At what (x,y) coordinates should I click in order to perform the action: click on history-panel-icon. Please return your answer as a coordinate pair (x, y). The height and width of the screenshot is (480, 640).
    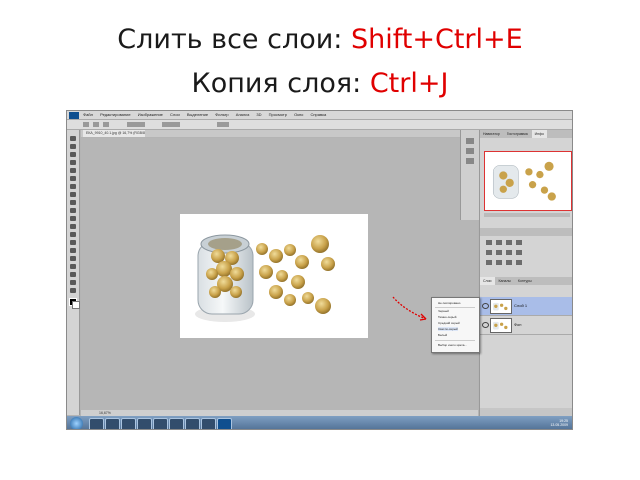
    Looking at the image, I should click on (470, 141).